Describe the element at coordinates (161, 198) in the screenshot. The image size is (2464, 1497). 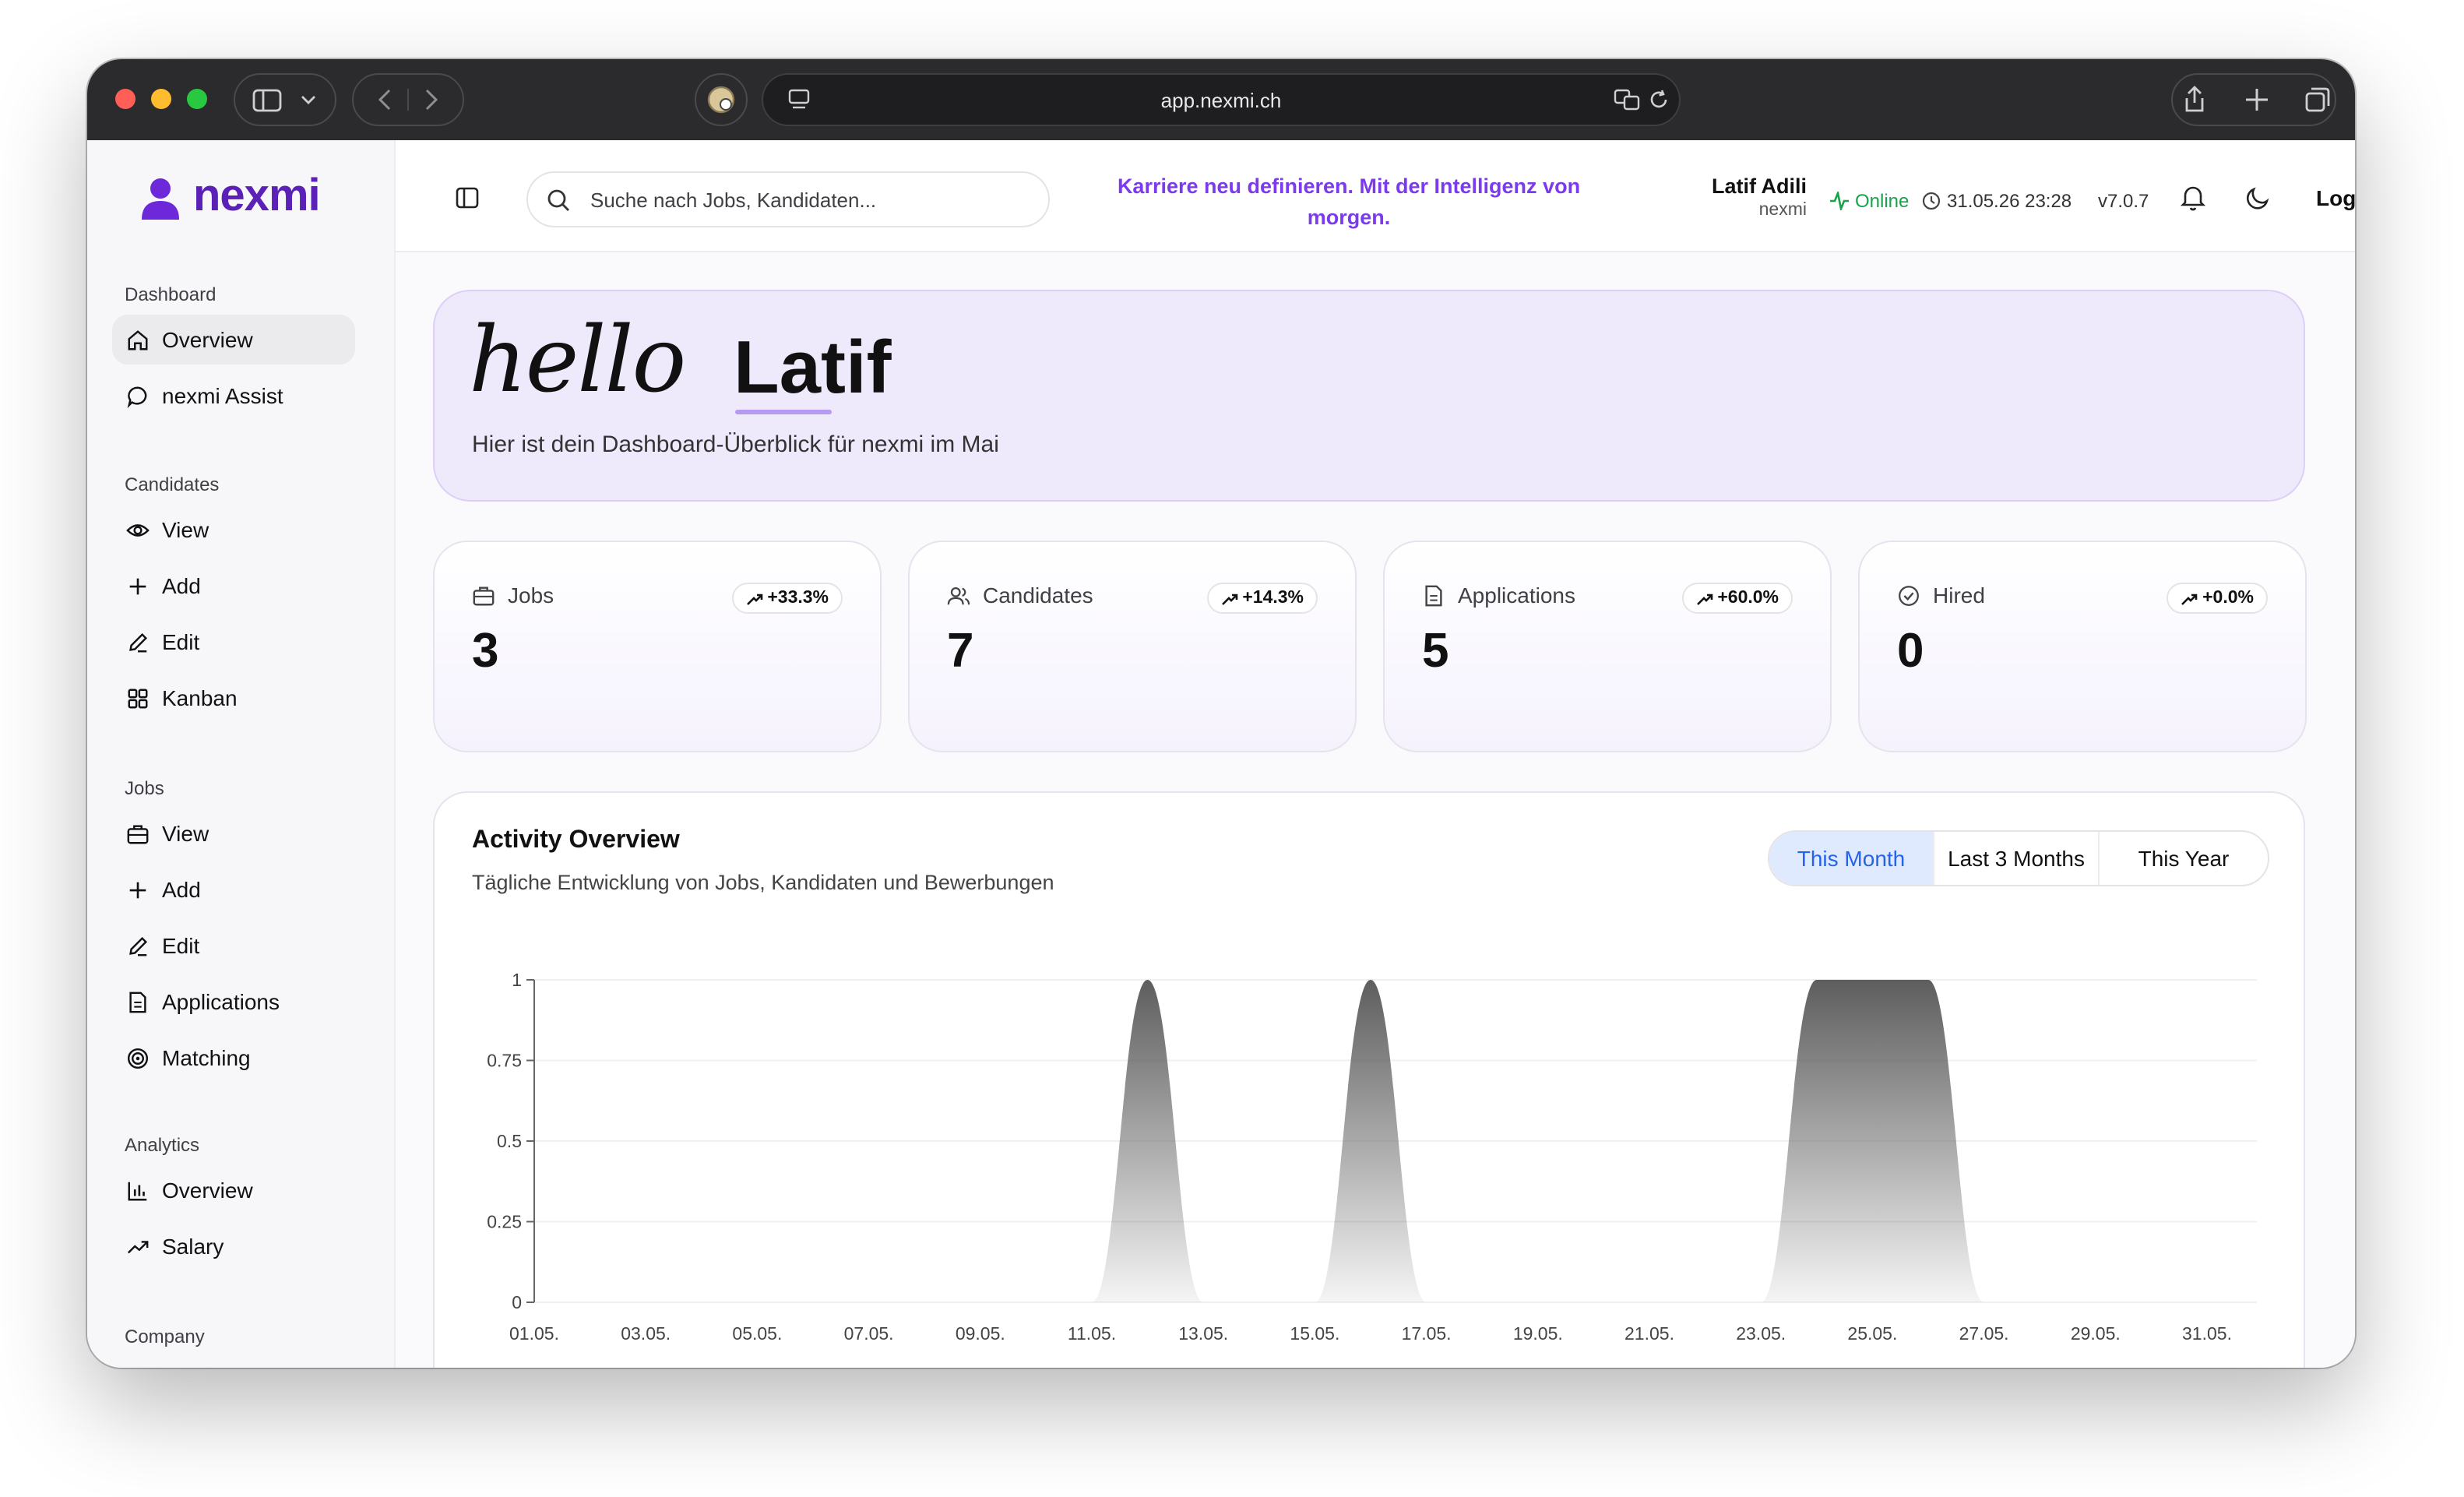
I see `user-logo-icon` at that location.